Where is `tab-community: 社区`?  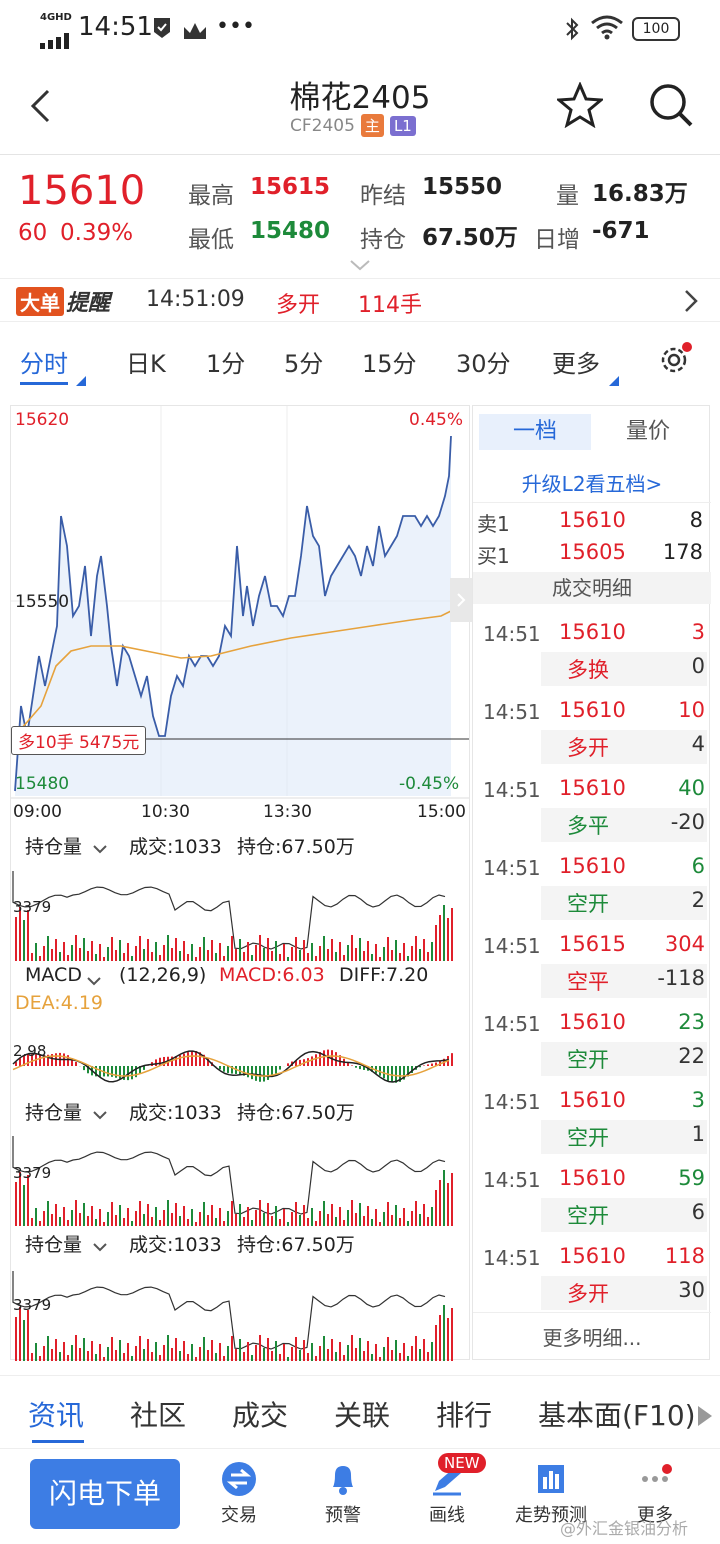
tab-community: 社区 is located at coordinates (158, 1414).